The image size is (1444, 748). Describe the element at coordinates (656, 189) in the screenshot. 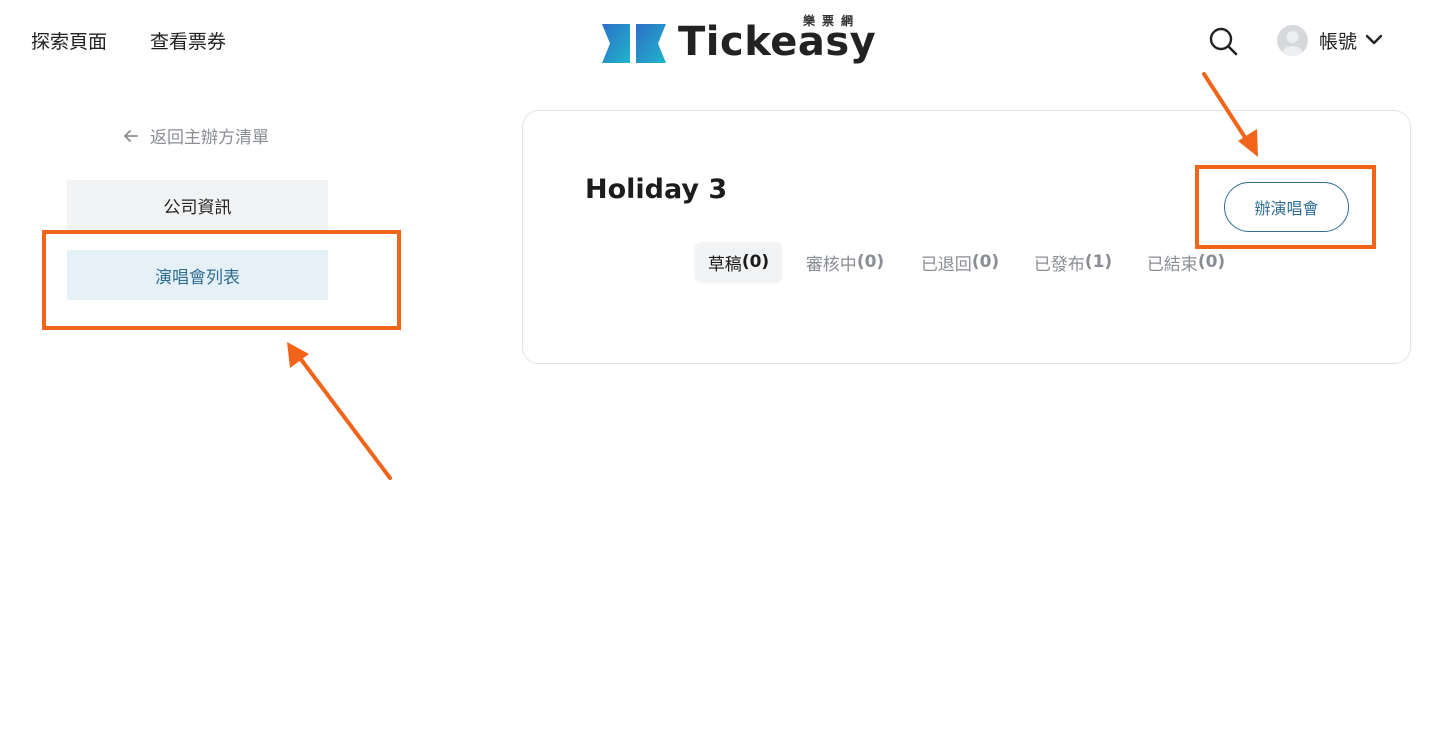

I see `page-title: Holiday 3` at that location.